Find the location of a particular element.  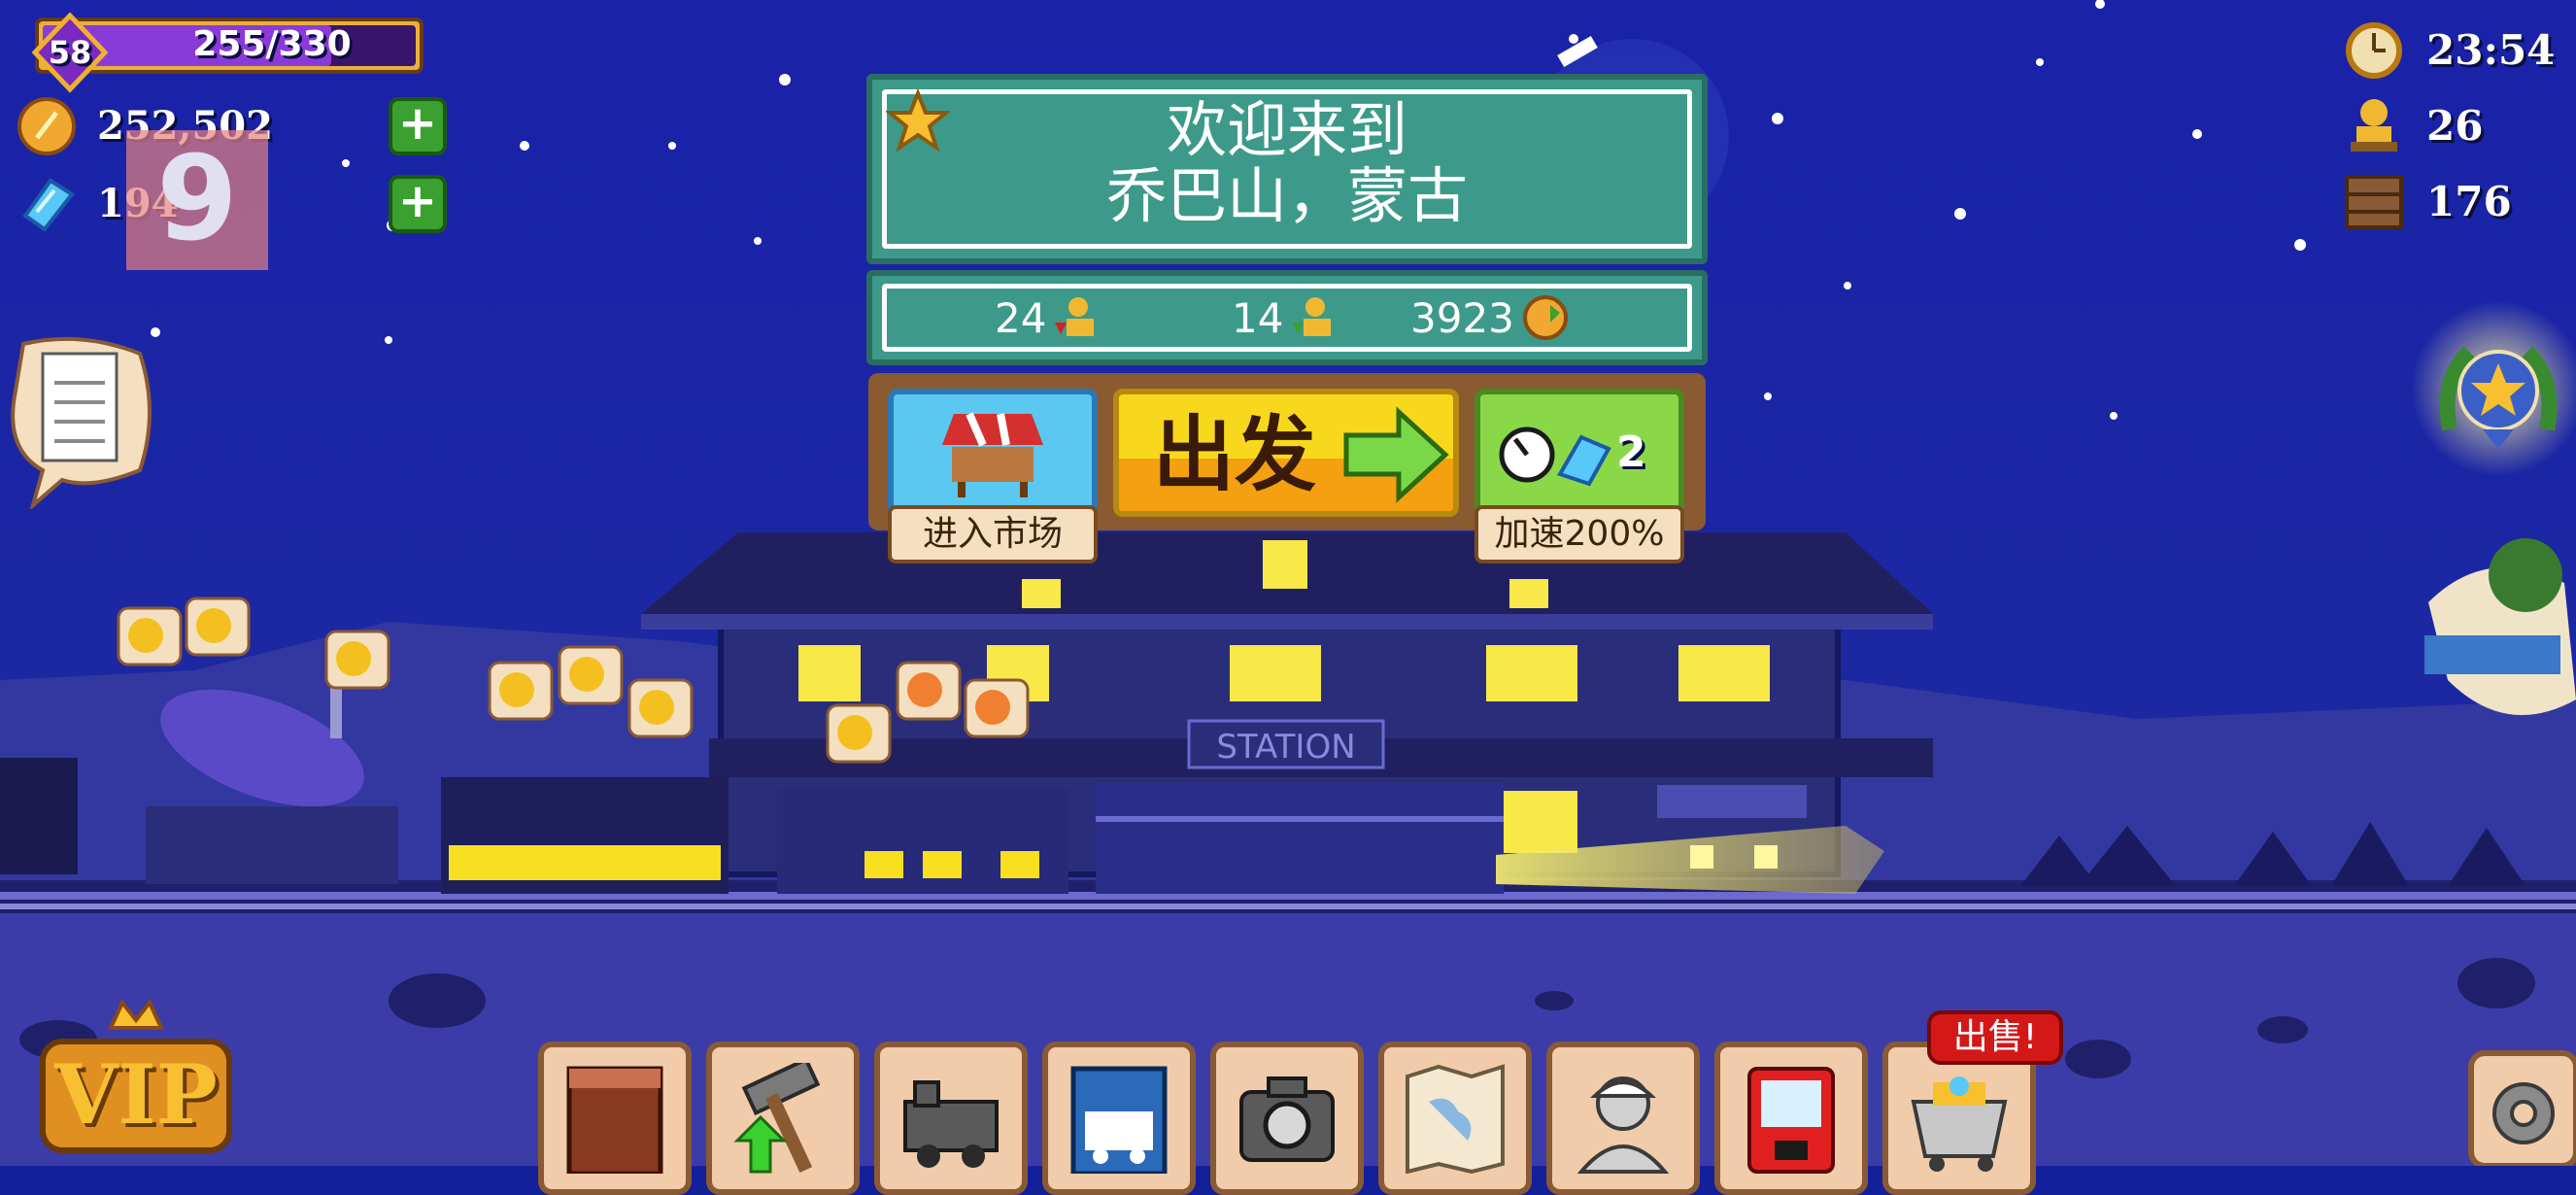

city-name: 乔巴山，蒙古 is located at coordinates (1286, 195).